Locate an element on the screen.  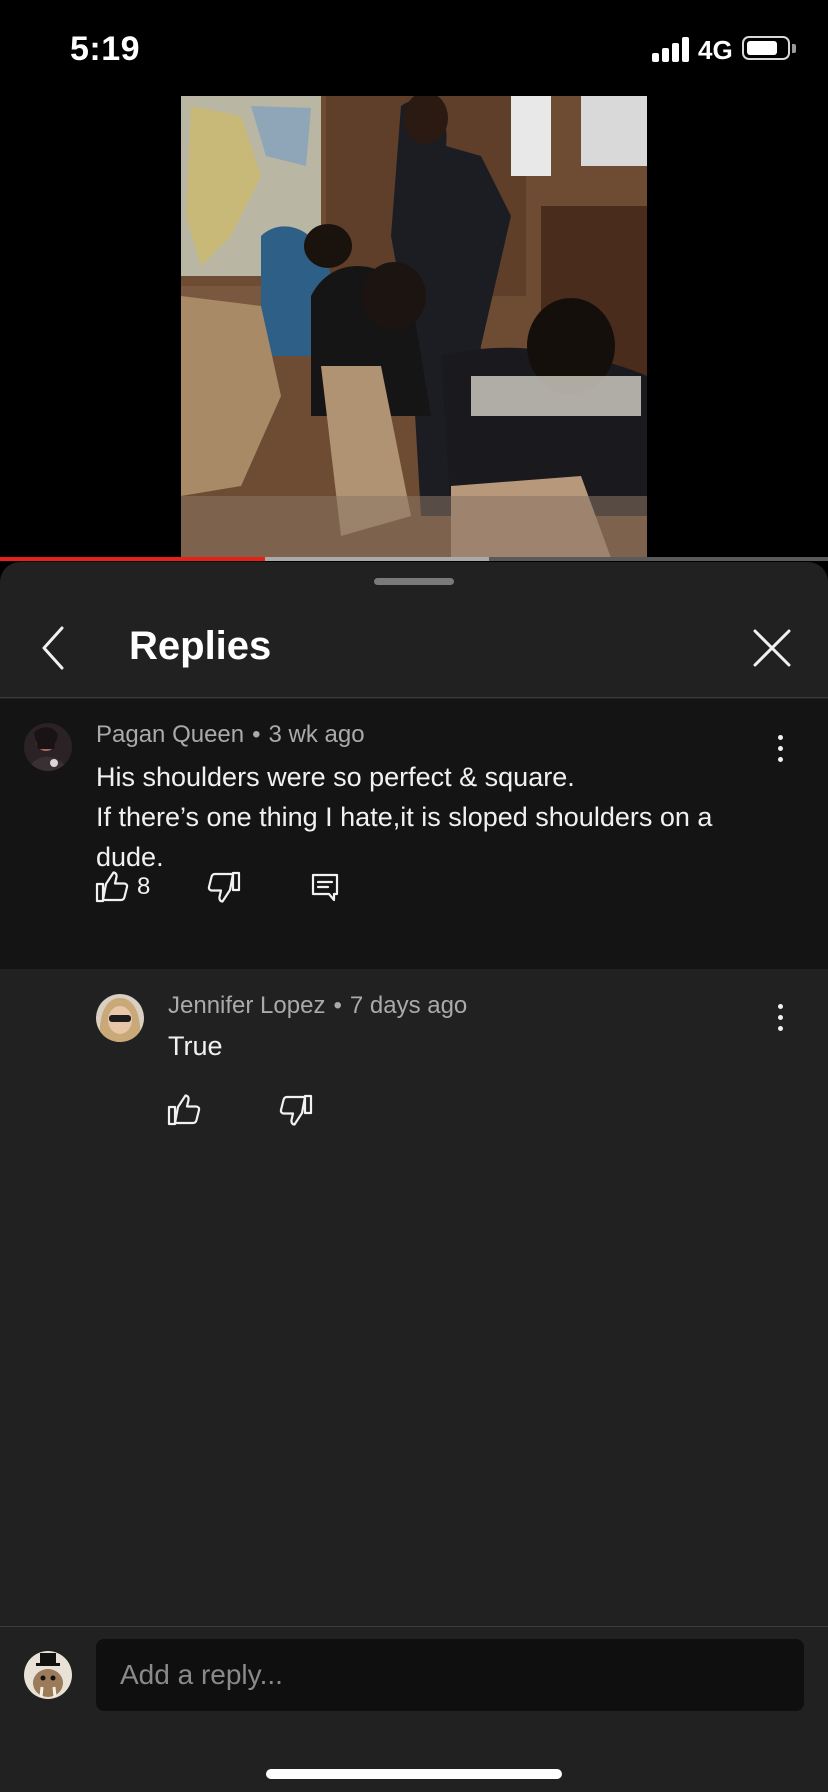
reply-author: Jennifer Lopez is located at coordinates (246, 1005).